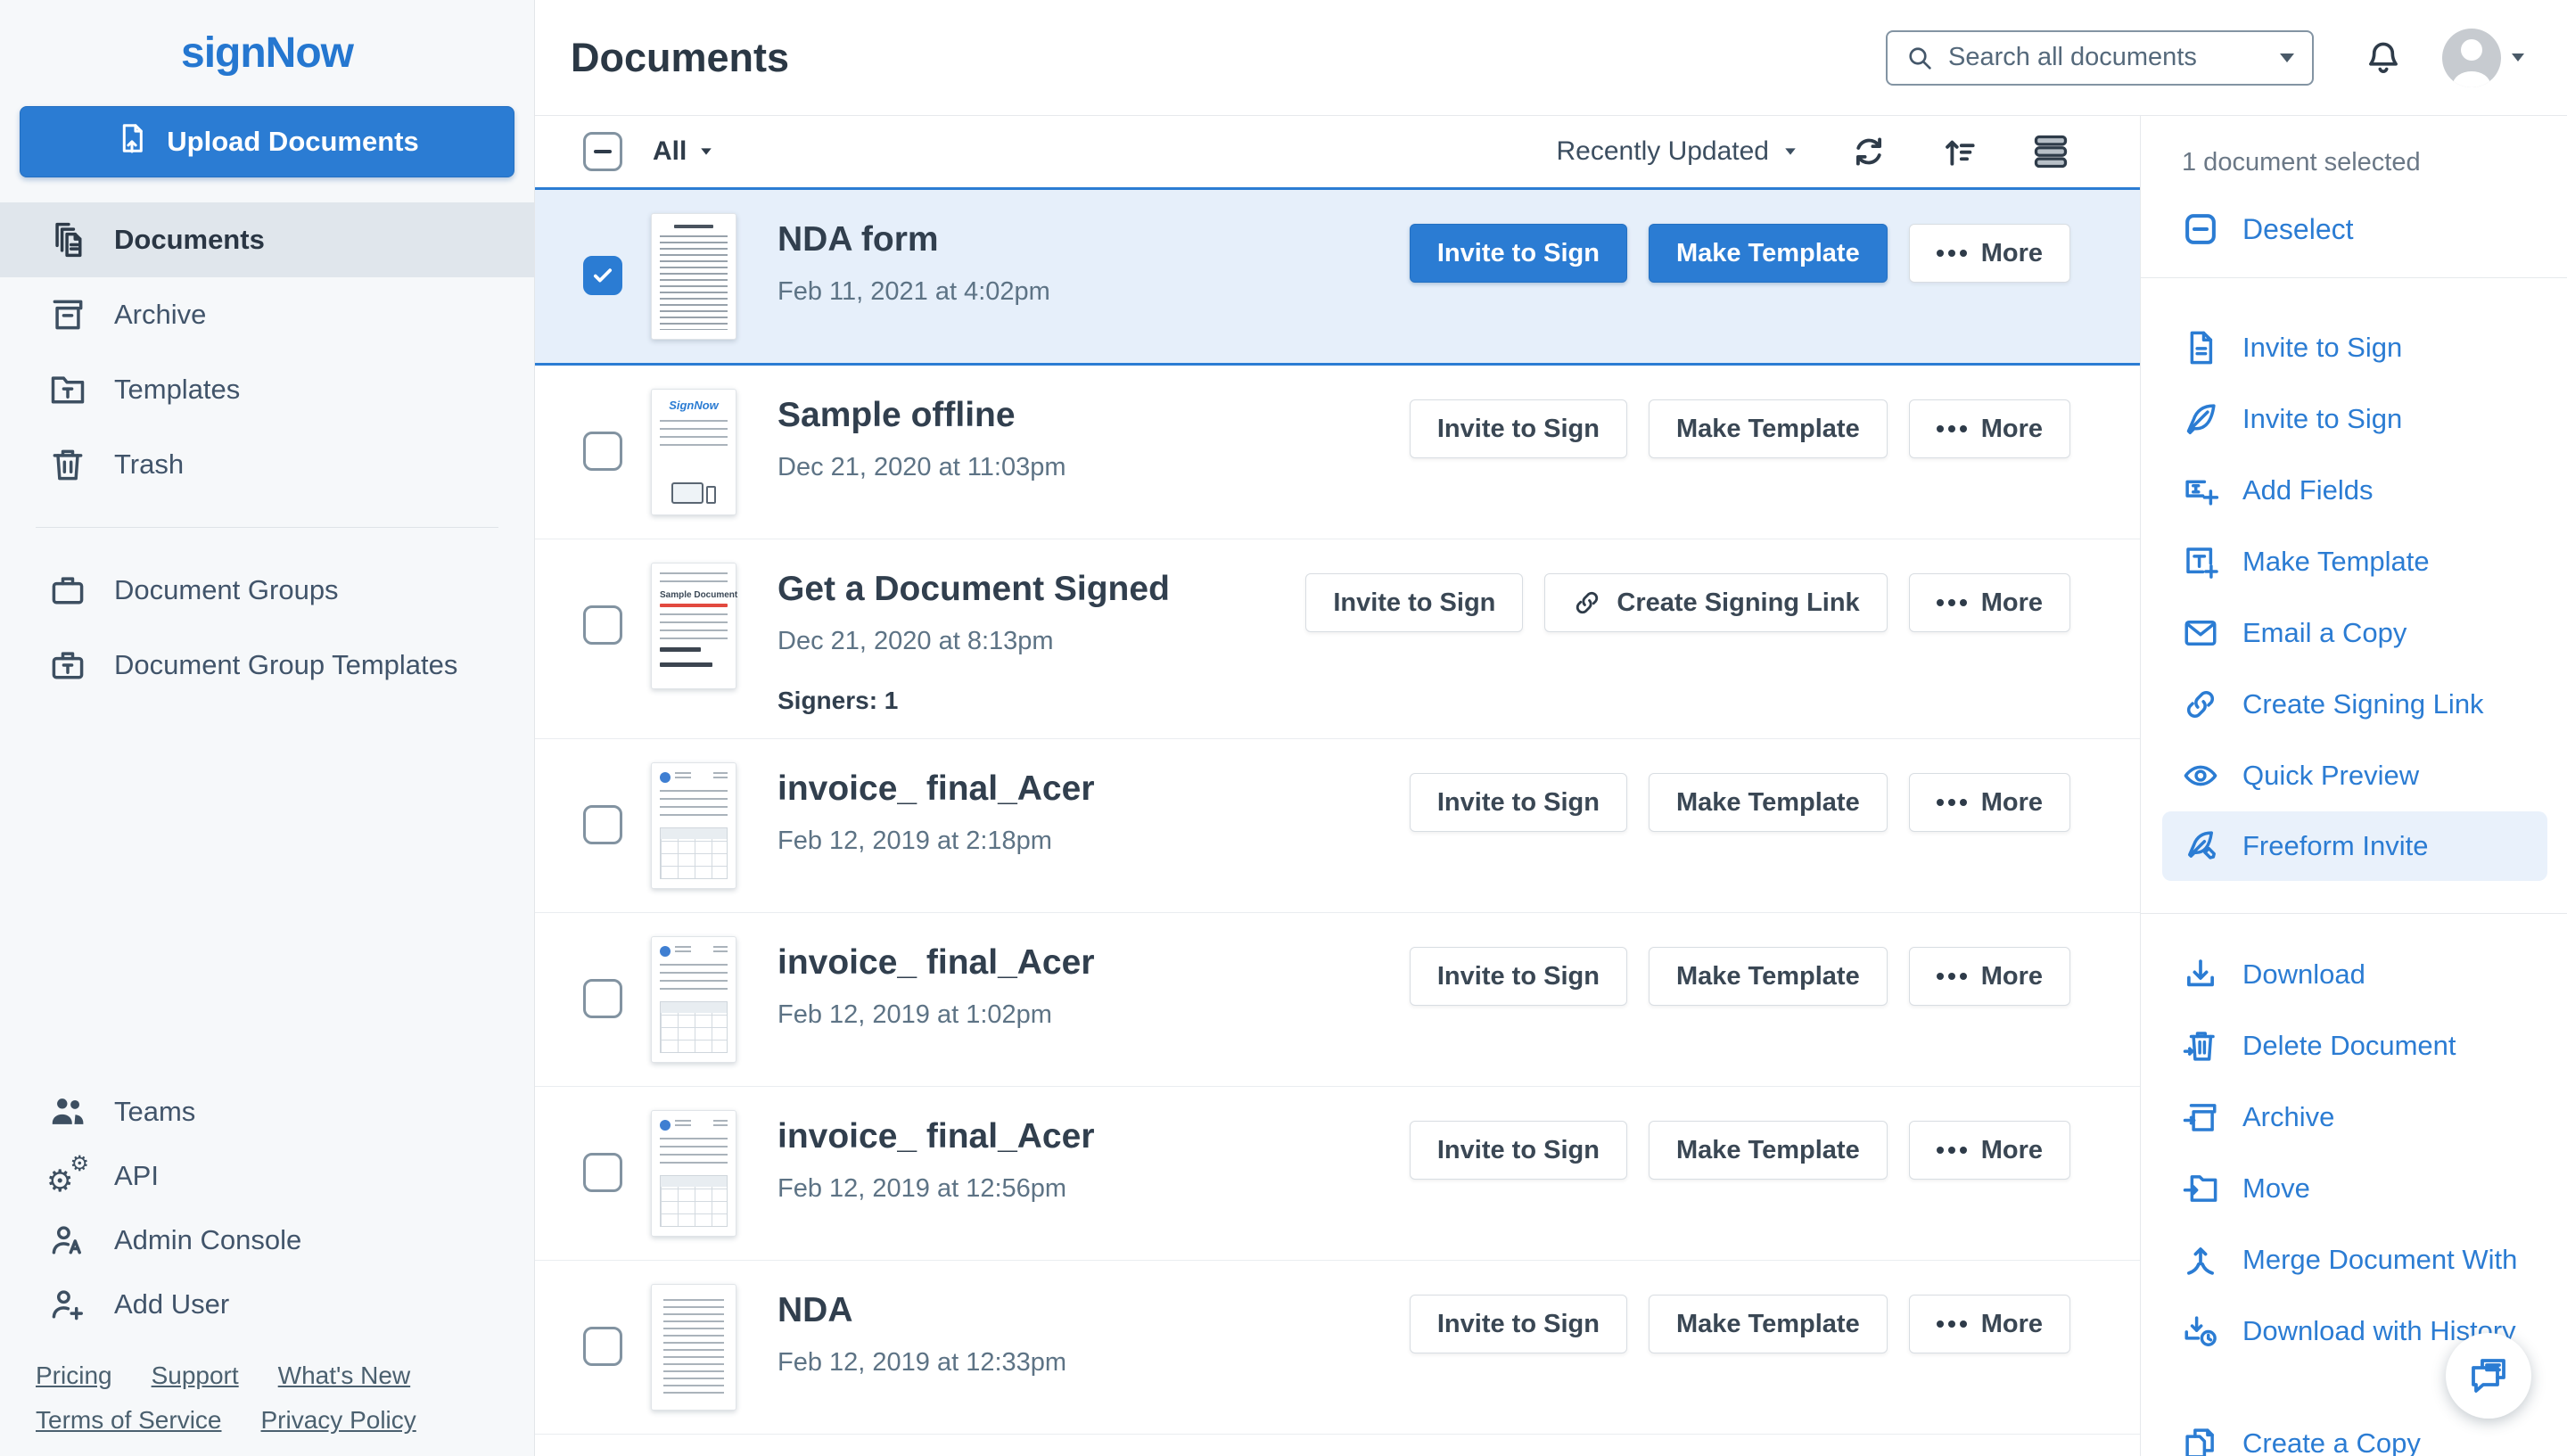  I want to click on sidebar-item-archive: Archive, so click(267, 315).